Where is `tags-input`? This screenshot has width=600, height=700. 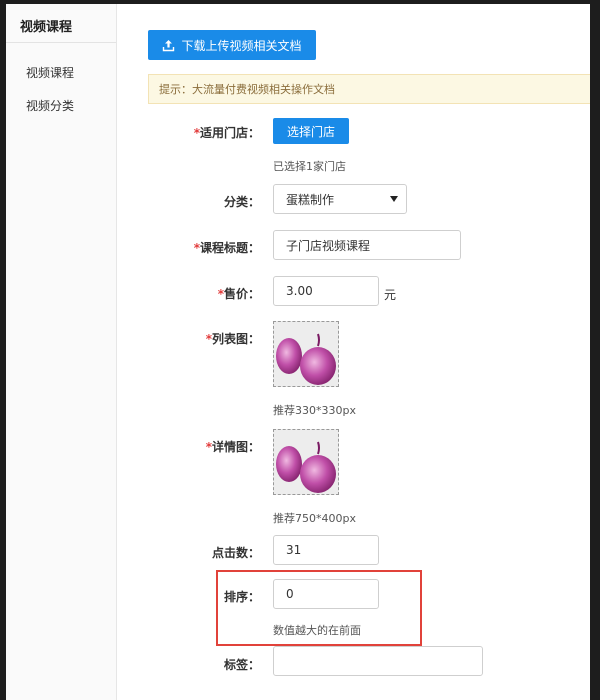
tags-input is located at coordinates (378, 661).